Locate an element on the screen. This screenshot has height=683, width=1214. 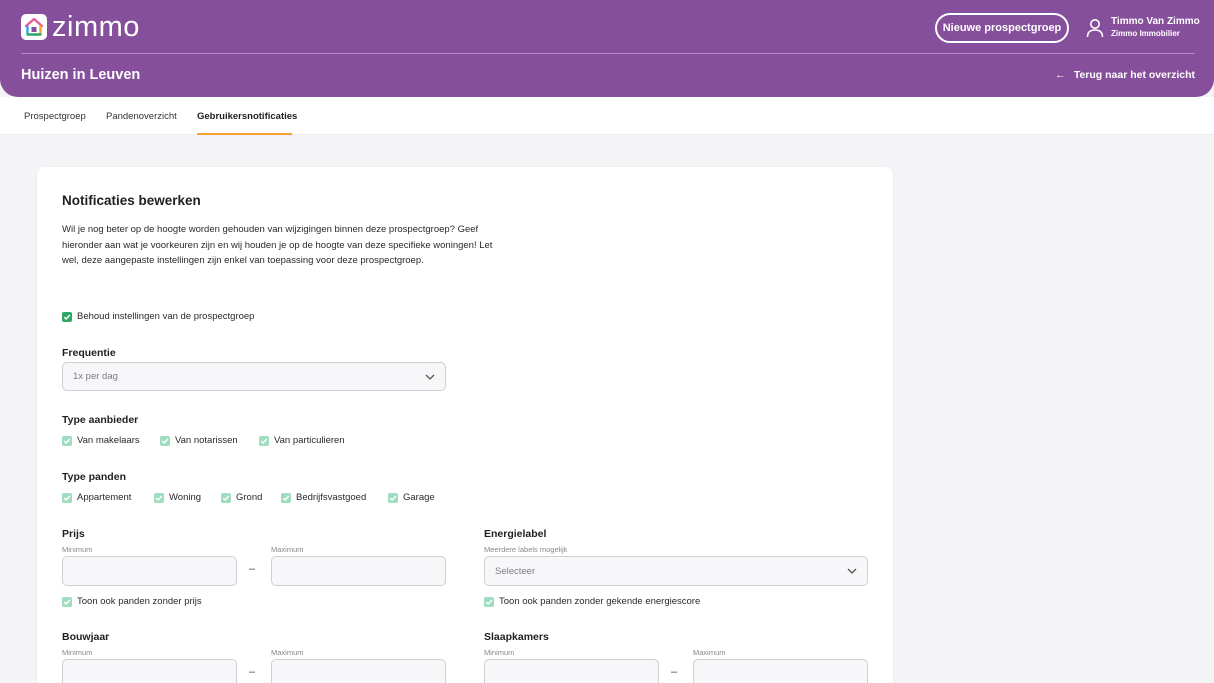
price-min-label: Minimum is located at coordinates (77, 549).